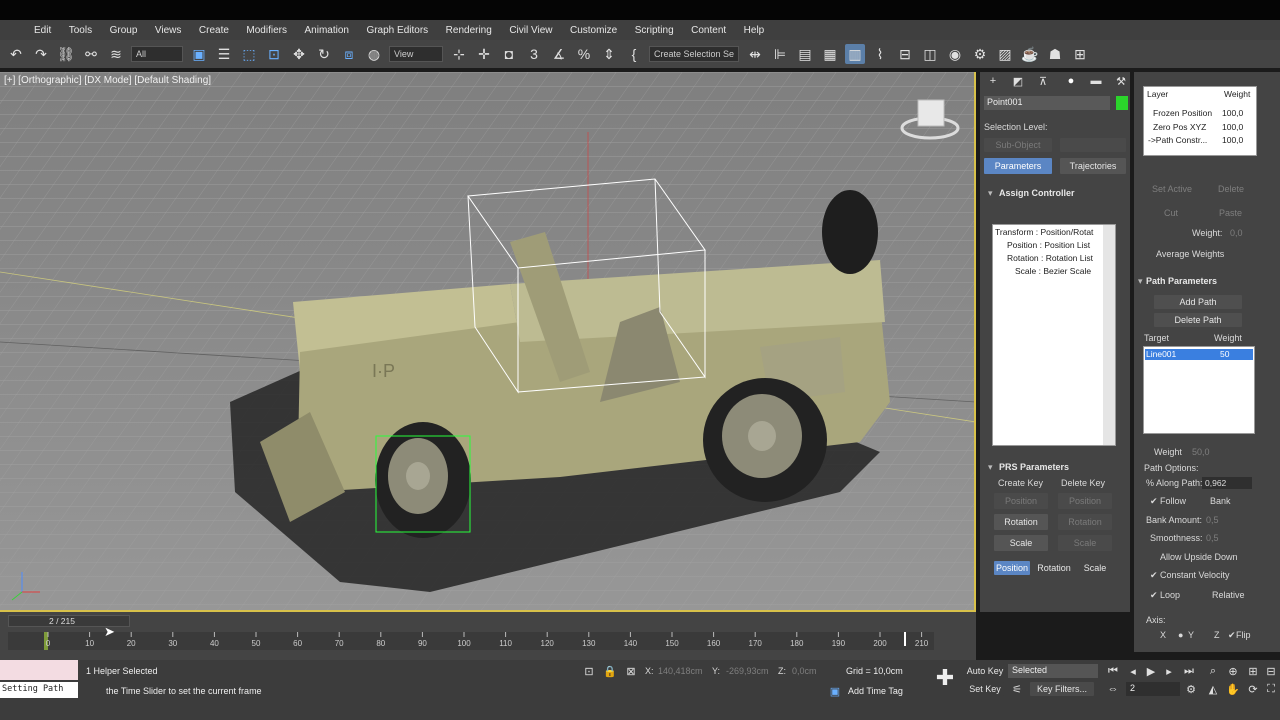 This screenshot has width=1280, height=720. I want to click on follow-checkbox-label: Follow, so click(1173, 501).